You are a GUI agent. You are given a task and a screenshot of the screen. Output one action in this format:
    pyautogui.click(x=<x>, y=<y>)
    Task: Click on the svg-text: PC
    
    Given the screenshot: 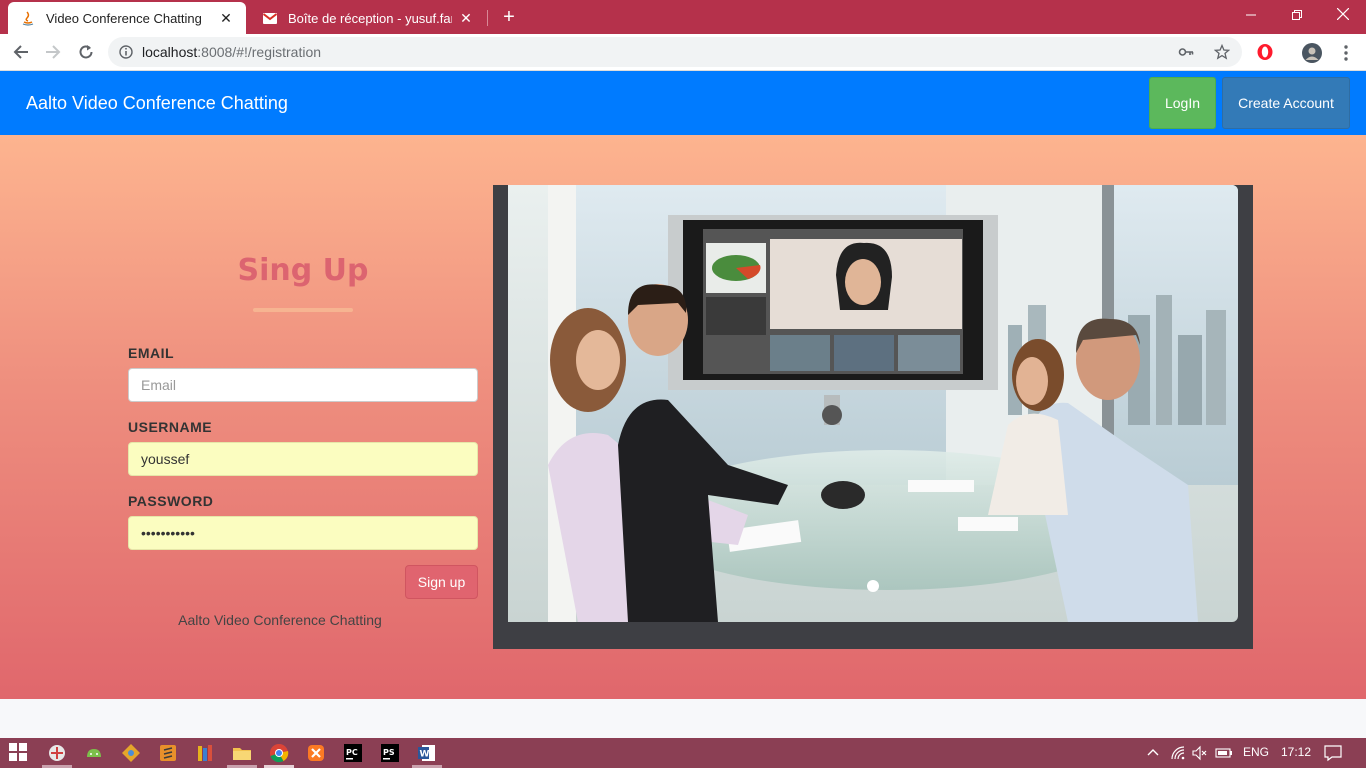 What is the action you would take?
    pyautogui.click(x=352, y=752)
    